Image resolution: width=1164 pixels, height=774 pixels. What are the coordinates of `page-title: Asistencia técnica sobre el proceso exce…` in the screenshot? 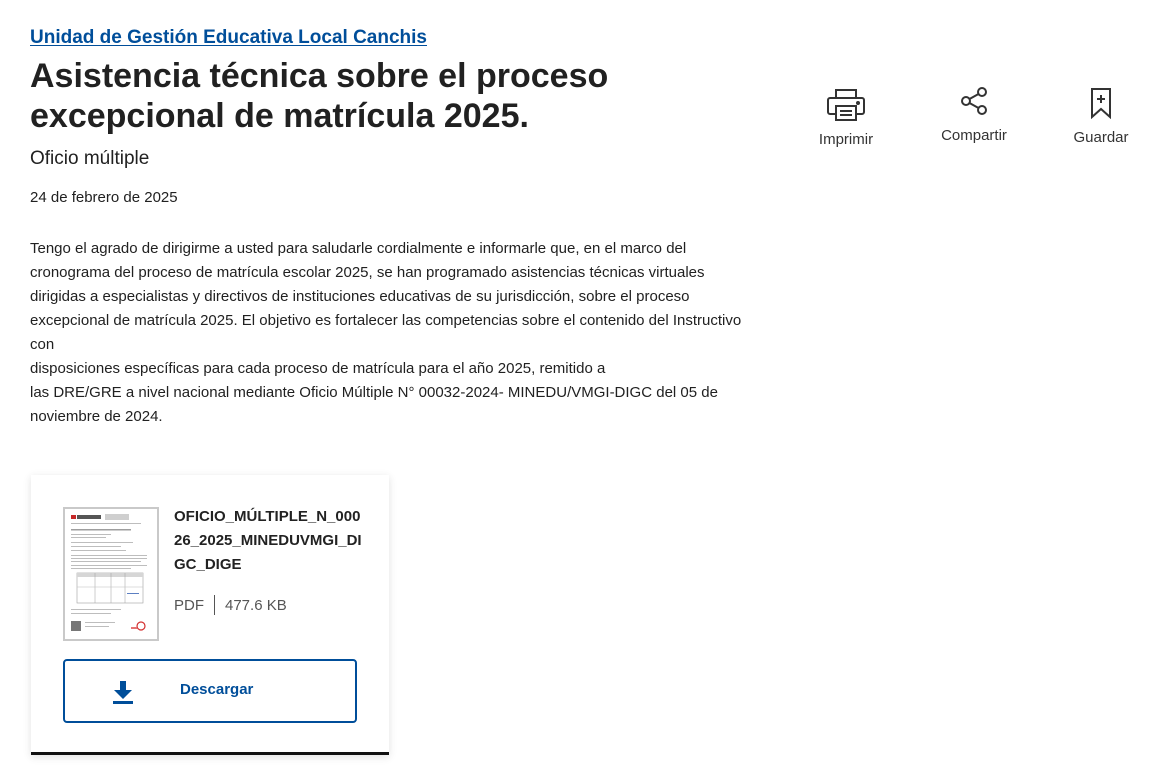 It's located at (319, 96).